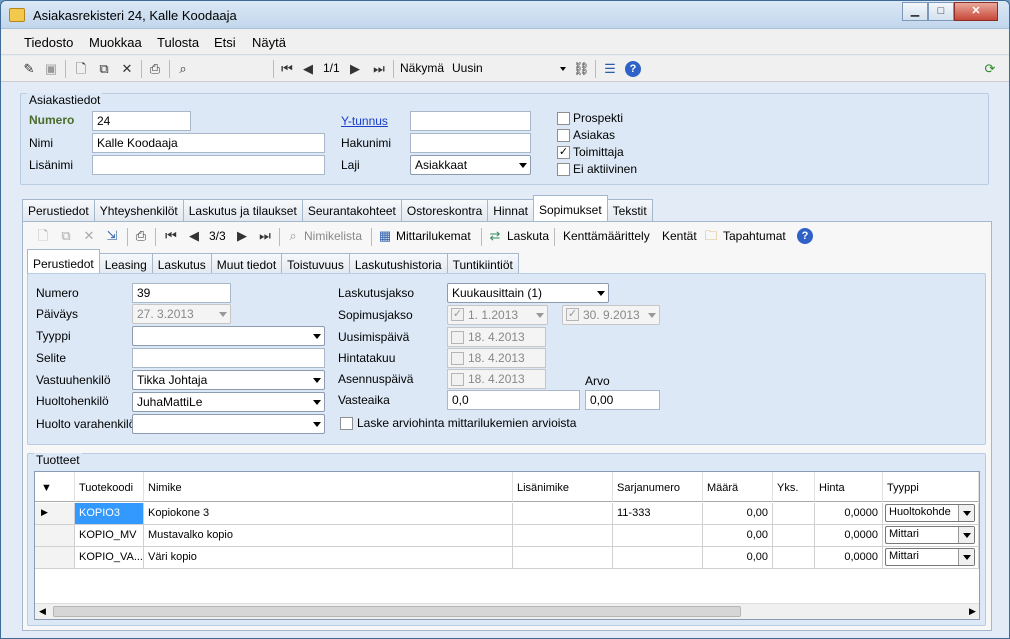  Describe the element at coordinates (346, 423) in the screenshot. I see `laske-arviohinta-checkbox` at that location.